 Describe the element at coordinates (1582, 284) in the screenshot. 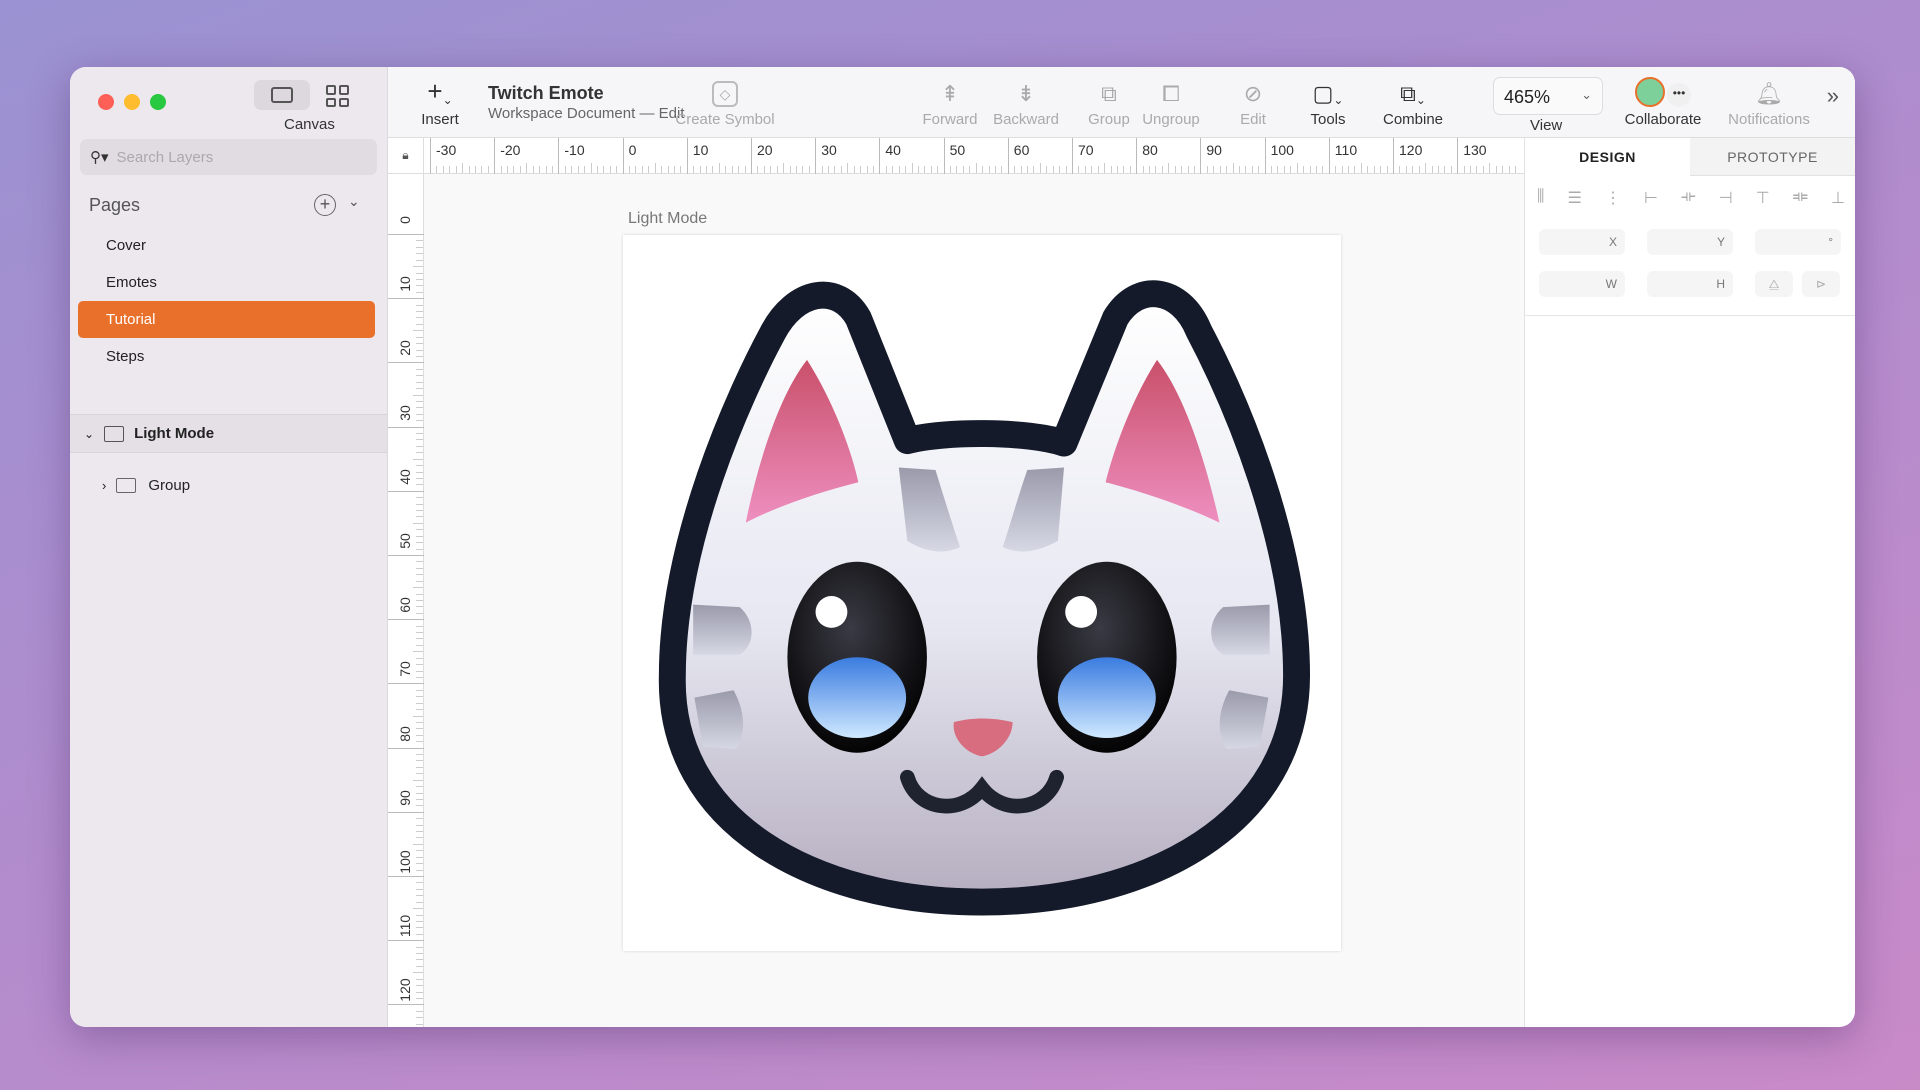

I see `width-field: W` at that location.